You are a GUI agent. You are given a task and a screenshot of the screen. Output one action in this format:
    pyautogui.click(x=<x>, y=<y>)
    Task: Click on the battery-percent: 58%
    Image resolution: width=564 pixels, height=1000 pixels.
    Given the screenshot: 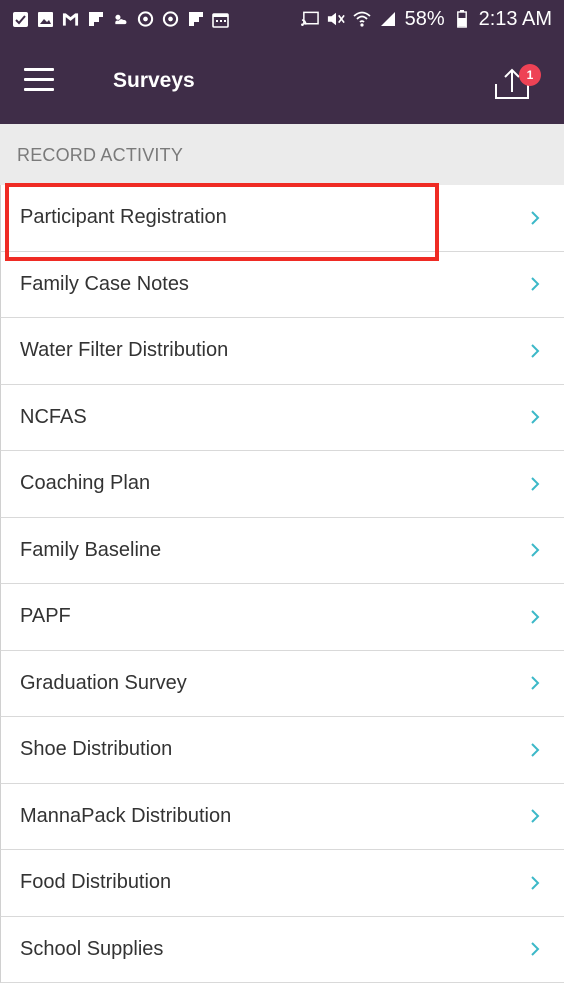 What is the action you would take?
    pyautogui.click(x=424, y=18)
    